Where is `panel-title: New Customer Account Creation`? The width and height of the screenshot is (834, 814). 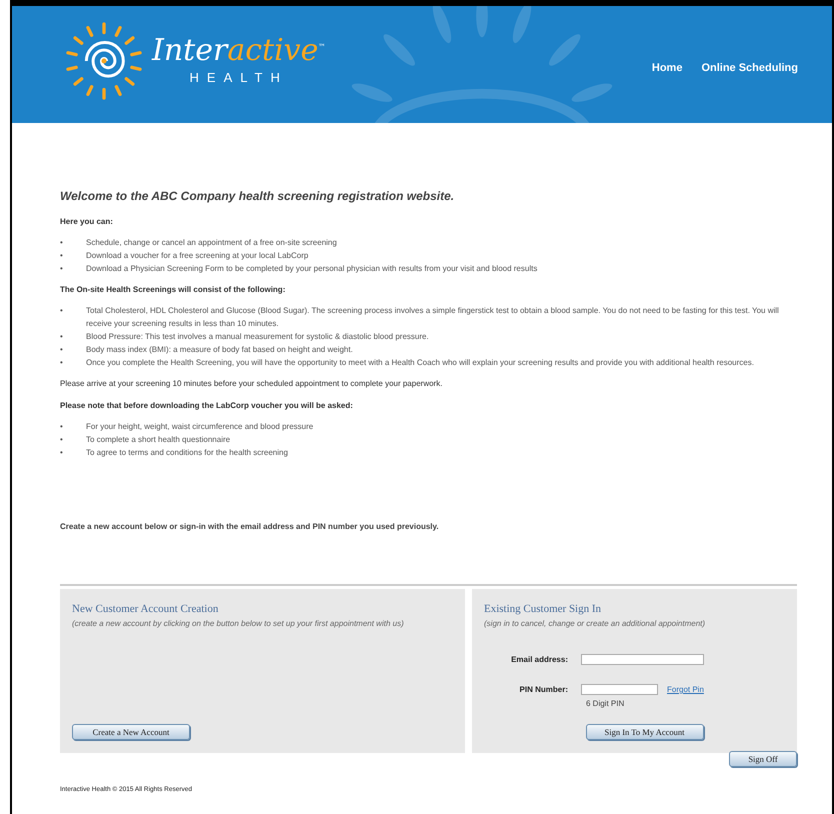
panel-title: New Customer Account Creation is located at coordinates (146, 609).